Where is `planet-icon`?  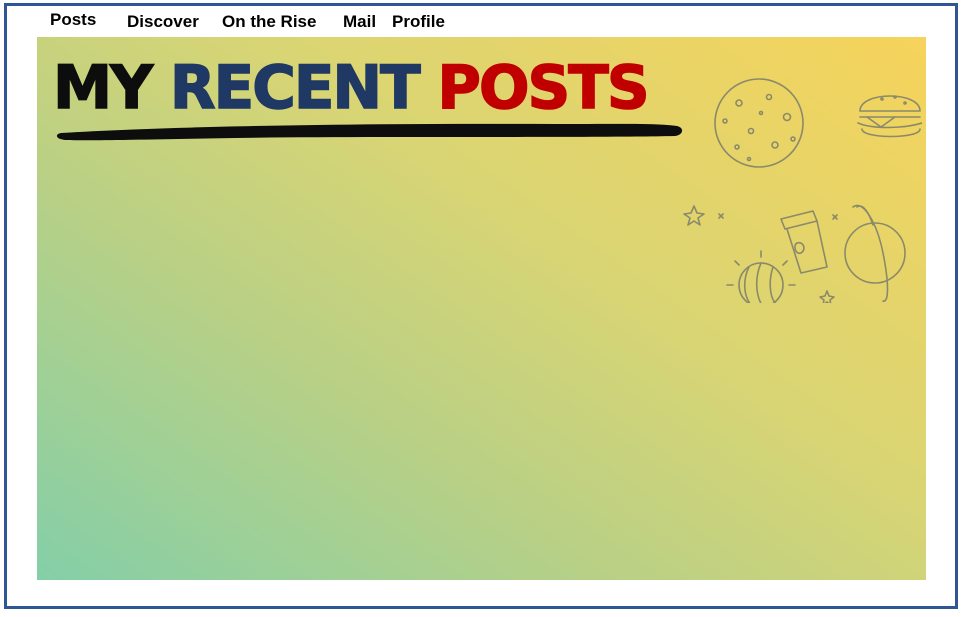
planet-icon is located at coordinates (759, 123).